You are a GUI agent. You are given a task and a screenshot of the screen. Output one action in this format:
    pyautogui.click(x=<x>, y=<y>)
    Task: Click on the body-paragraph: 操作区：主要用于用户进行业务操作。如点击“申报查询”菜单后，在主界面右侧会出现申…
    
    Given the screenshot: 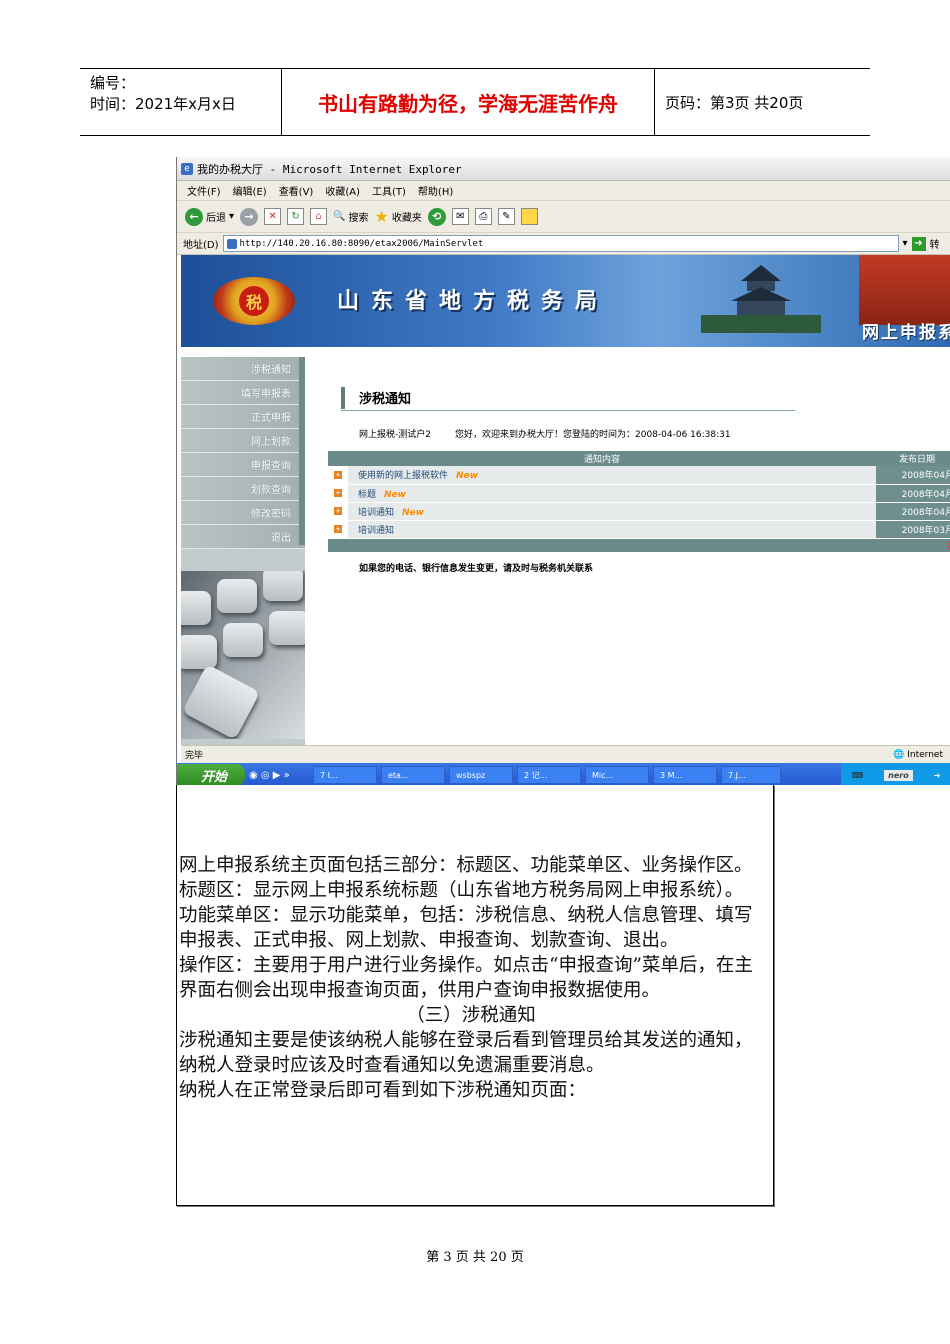 What is the action you would take?
    pyautogui.click(x=466, y=978)
    